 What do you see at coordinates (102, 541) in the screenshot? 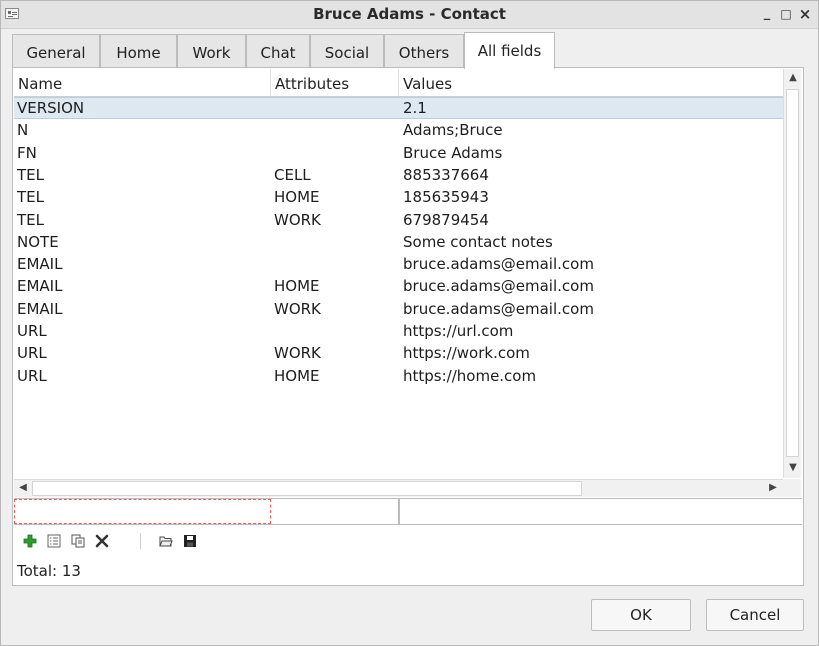
I see `delete-icon` at bounding box center [102, 541].